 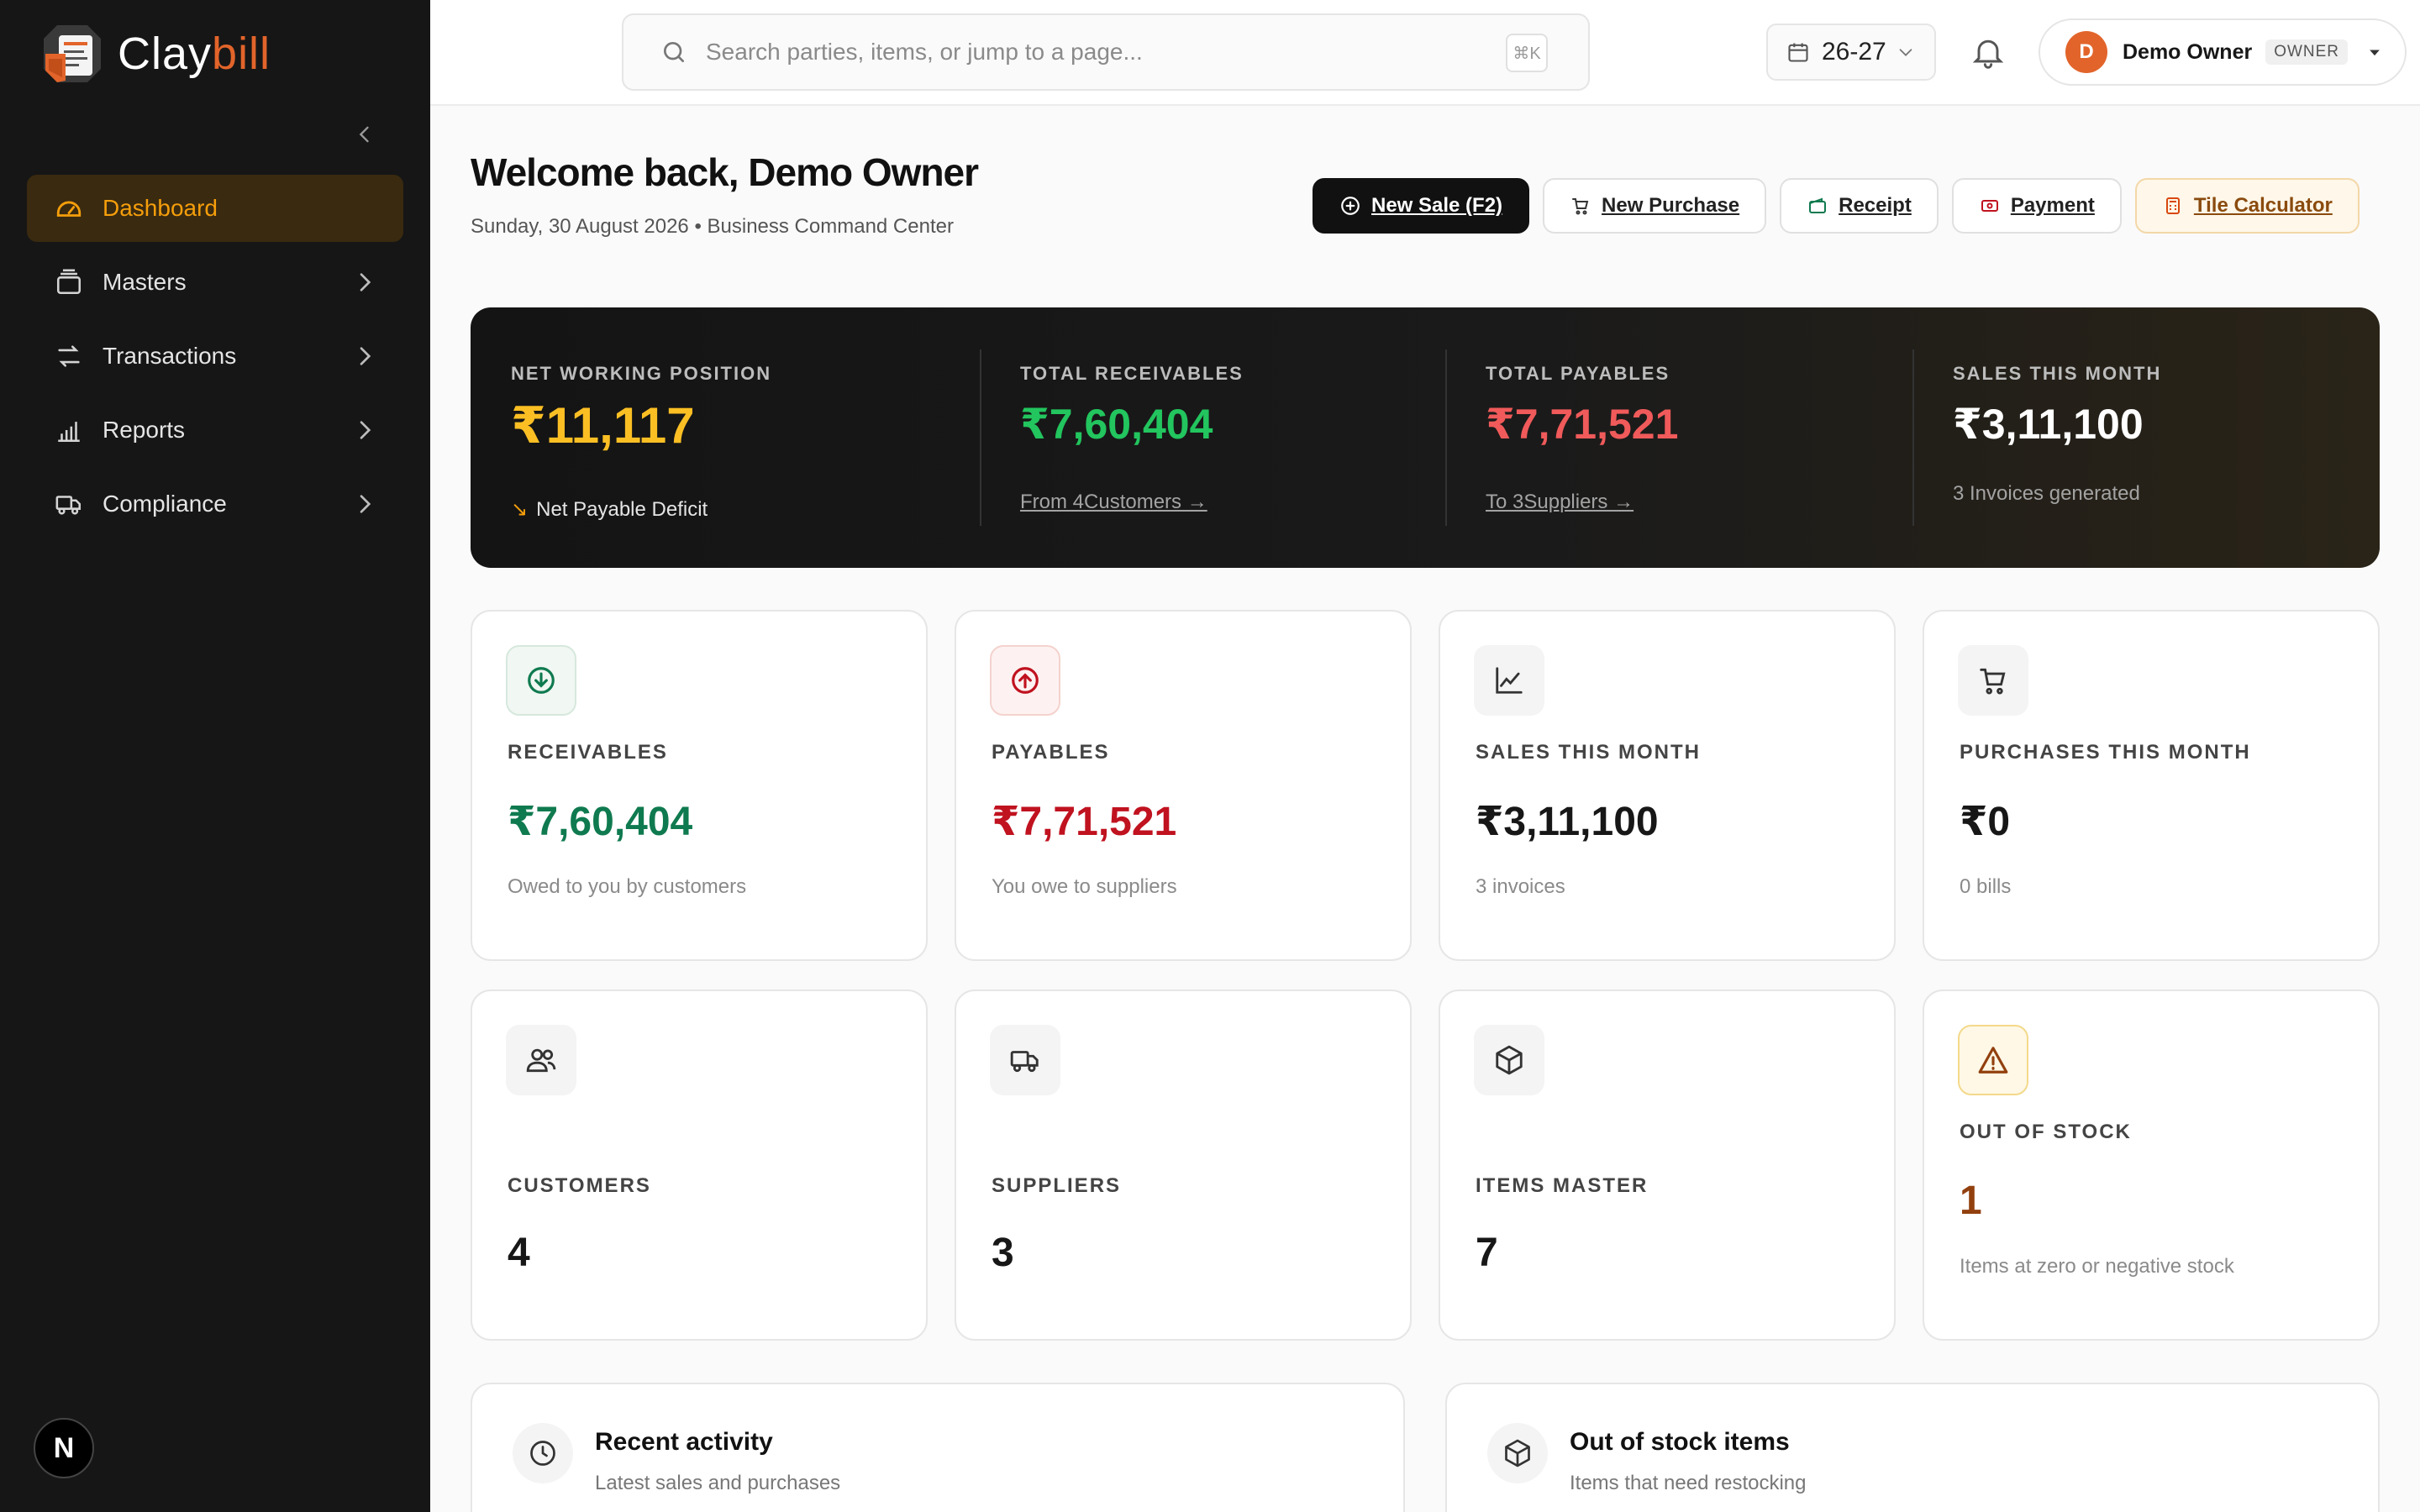 What do you see at coordinates (1567, 822) in the screenshot?
I see `card-value: ₹3,11,100` at bounding box center [1567, 822].